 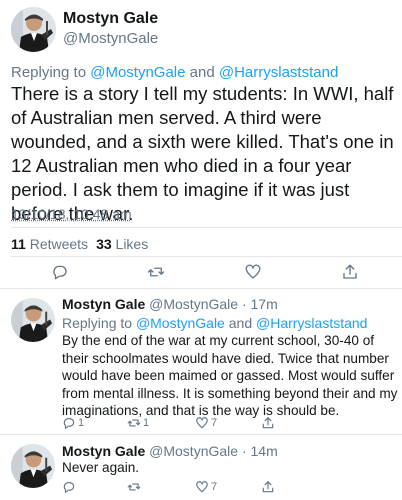 I want to click on author-handle: @MostynGale, so click(x=110, y=38).